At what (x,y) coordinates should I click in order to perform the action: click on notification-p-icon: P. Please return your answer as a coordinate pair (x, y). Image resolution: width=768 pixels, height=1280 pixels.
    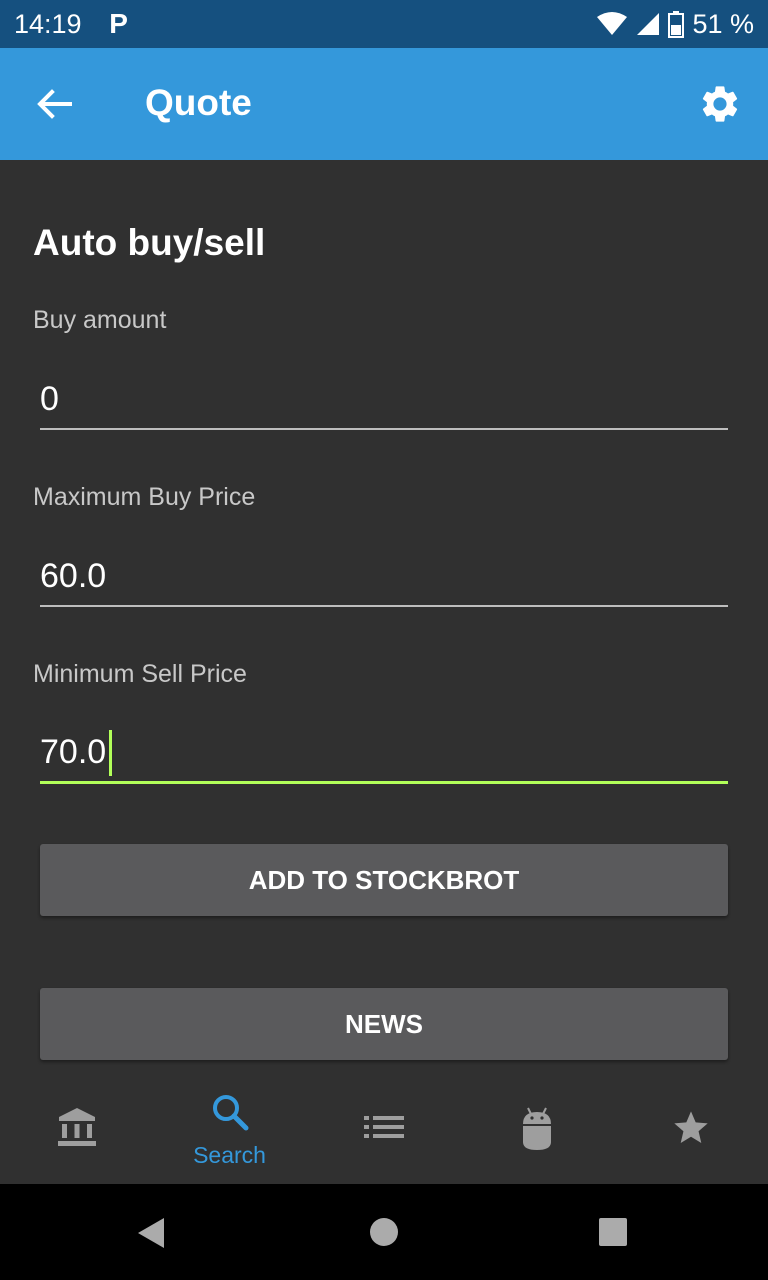
    Looking at the image, I should click on (118, 23).